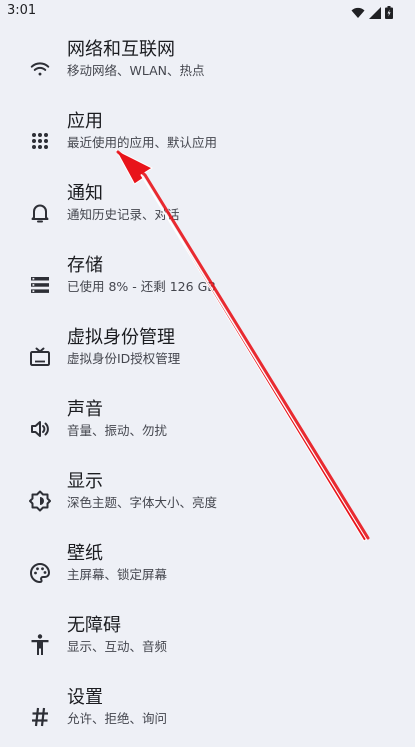 This screenshot has width=415, height=747. I want to click on battery-icon, so click(389, 13).